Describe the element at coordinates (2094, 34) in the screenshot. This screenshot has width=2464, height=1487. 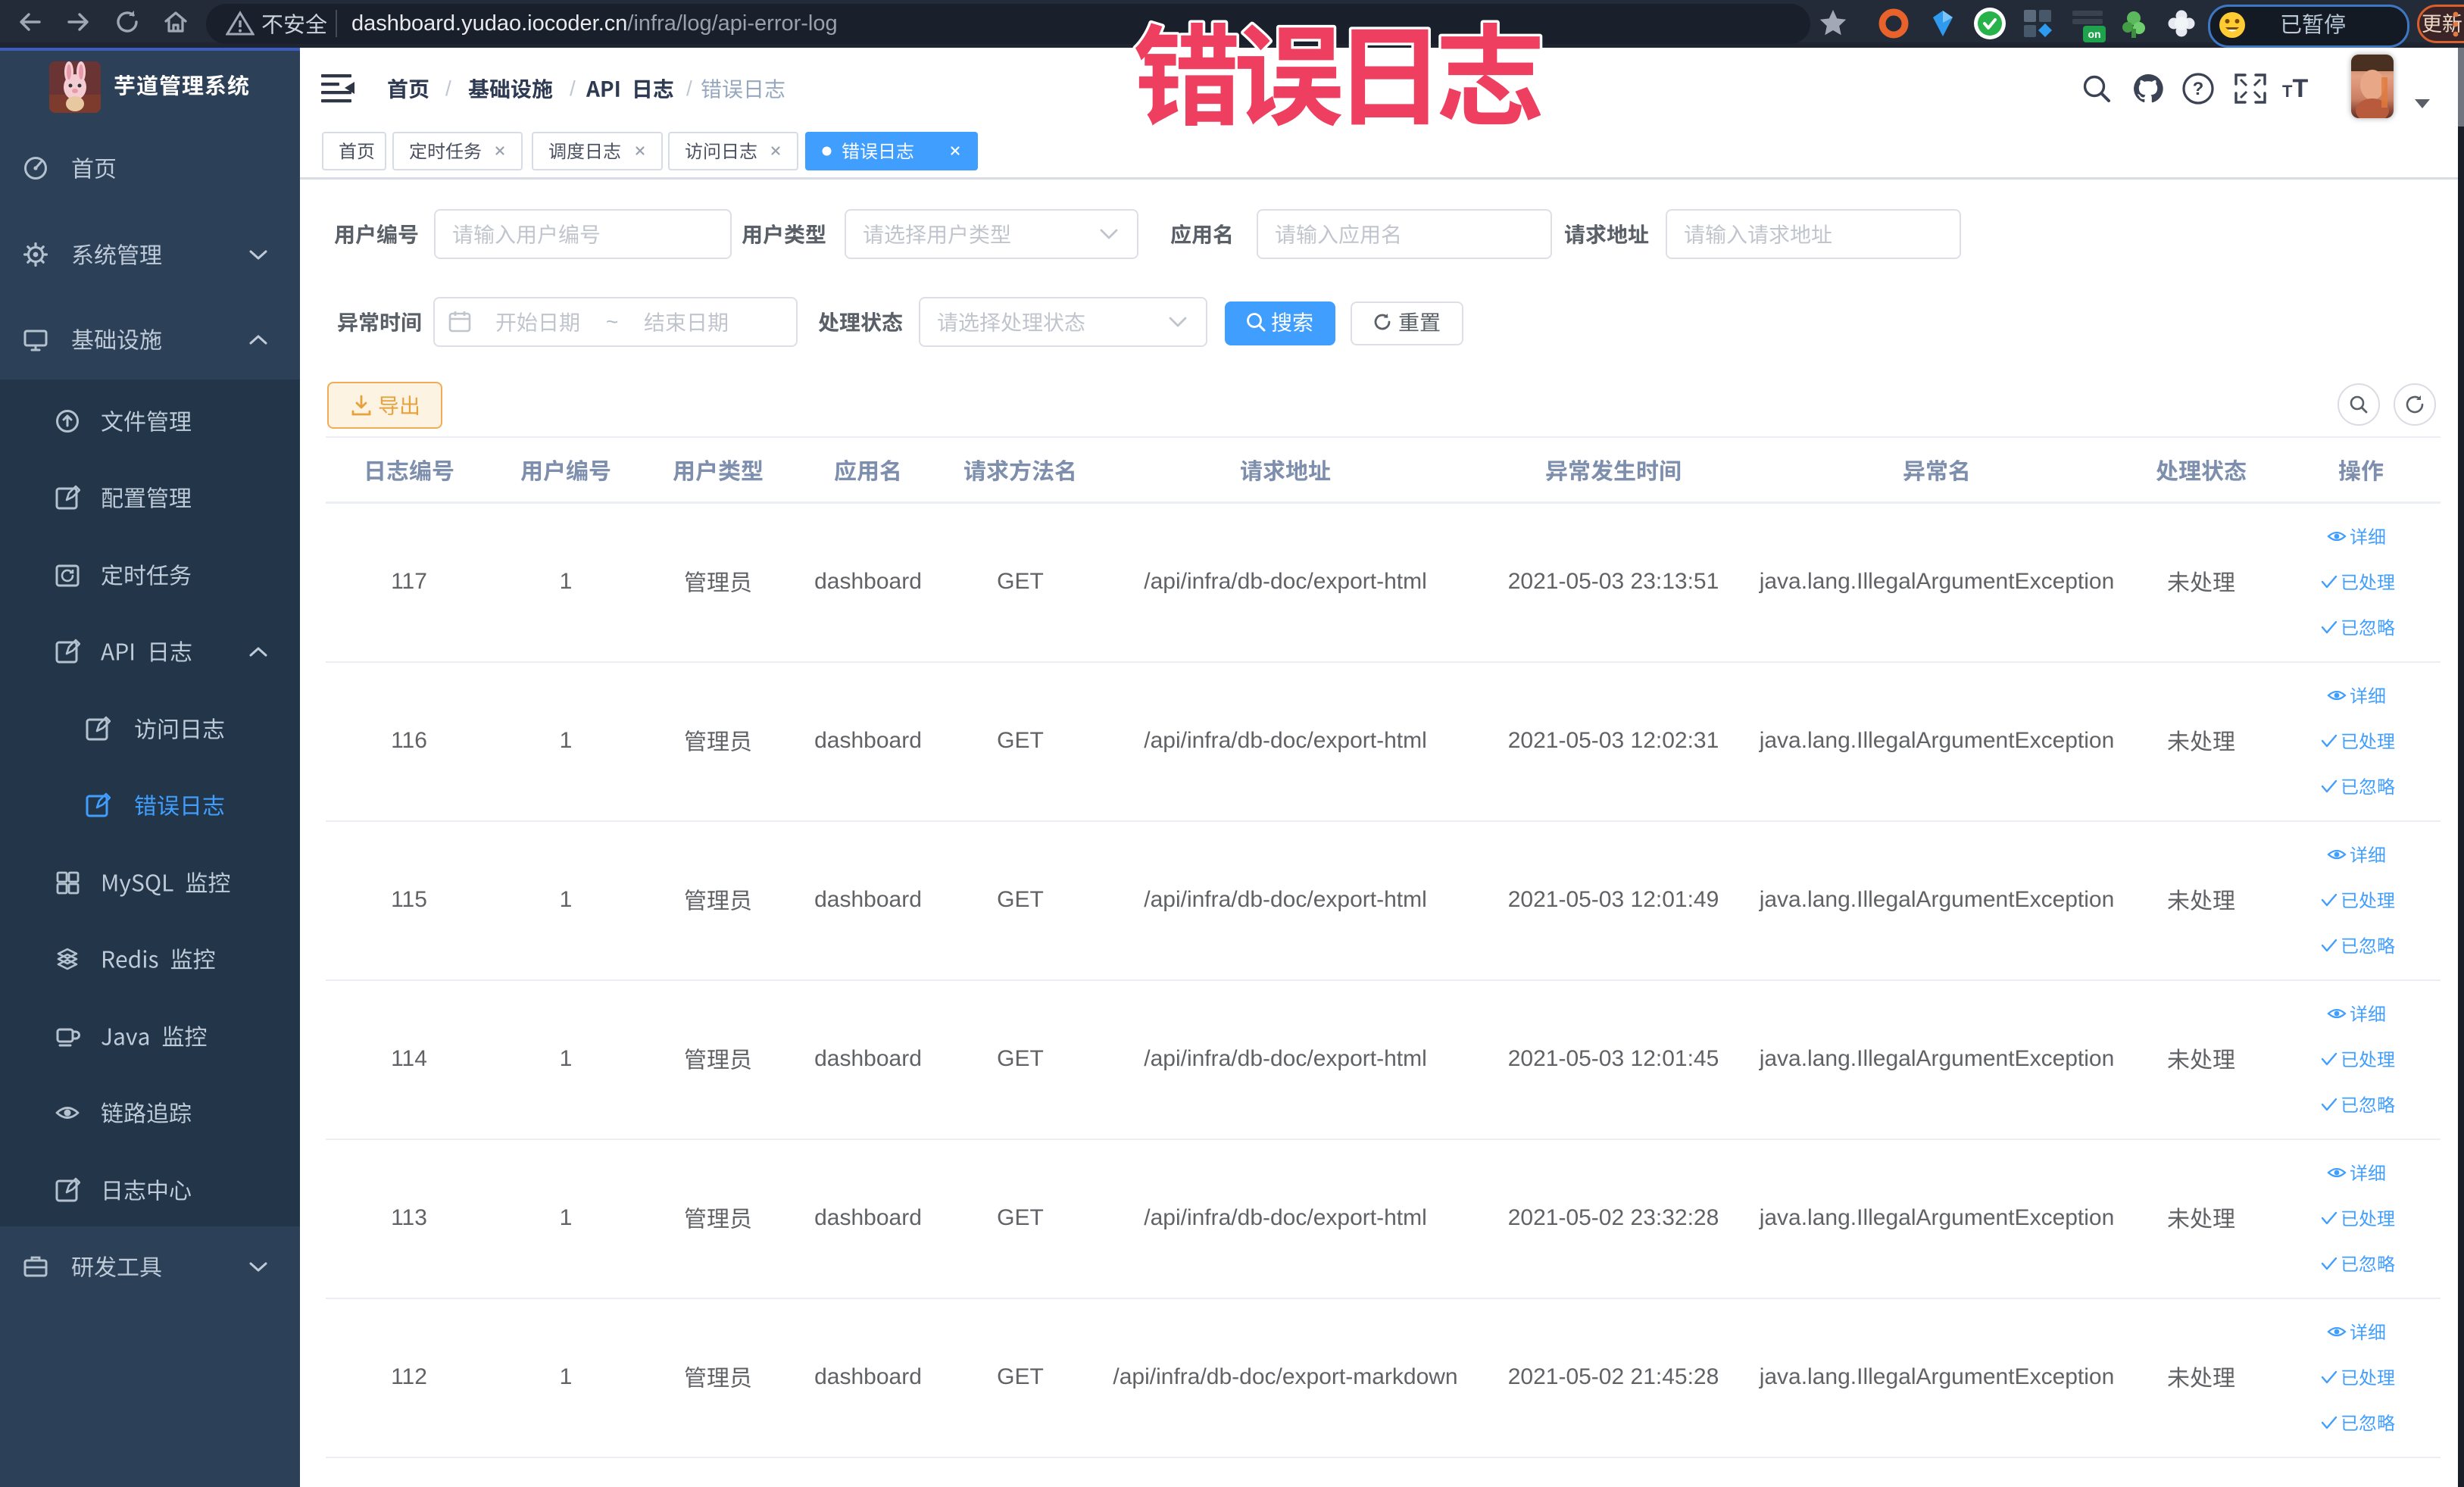
I see `svg-text: on` at that location.